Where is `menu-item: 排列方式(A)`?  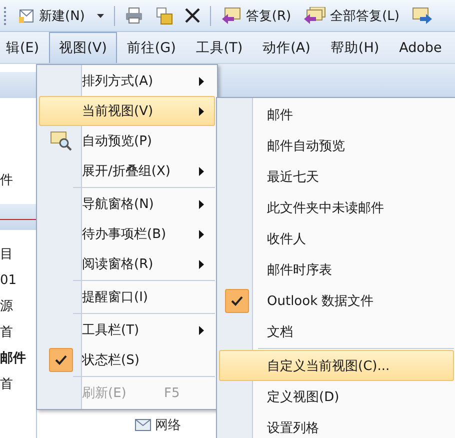
menu-item: 排列方式(A) is located at coordinates (127, 81).